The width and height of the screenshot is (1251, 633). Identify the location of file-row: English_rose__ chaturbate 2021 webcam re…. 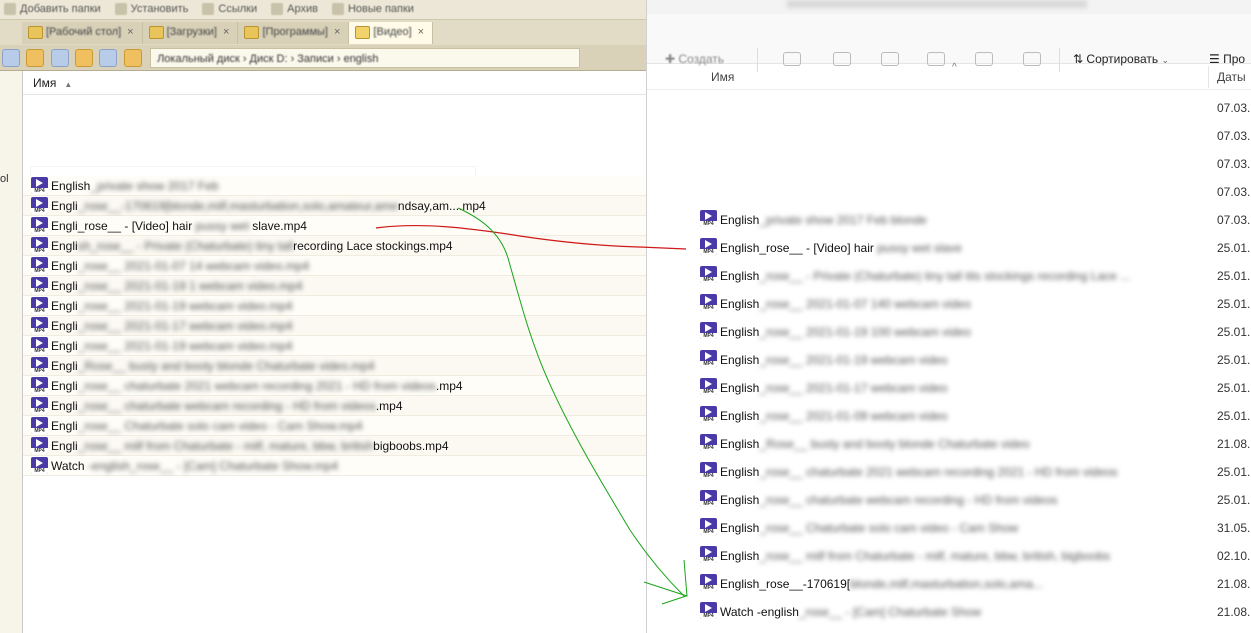
(949, 472).